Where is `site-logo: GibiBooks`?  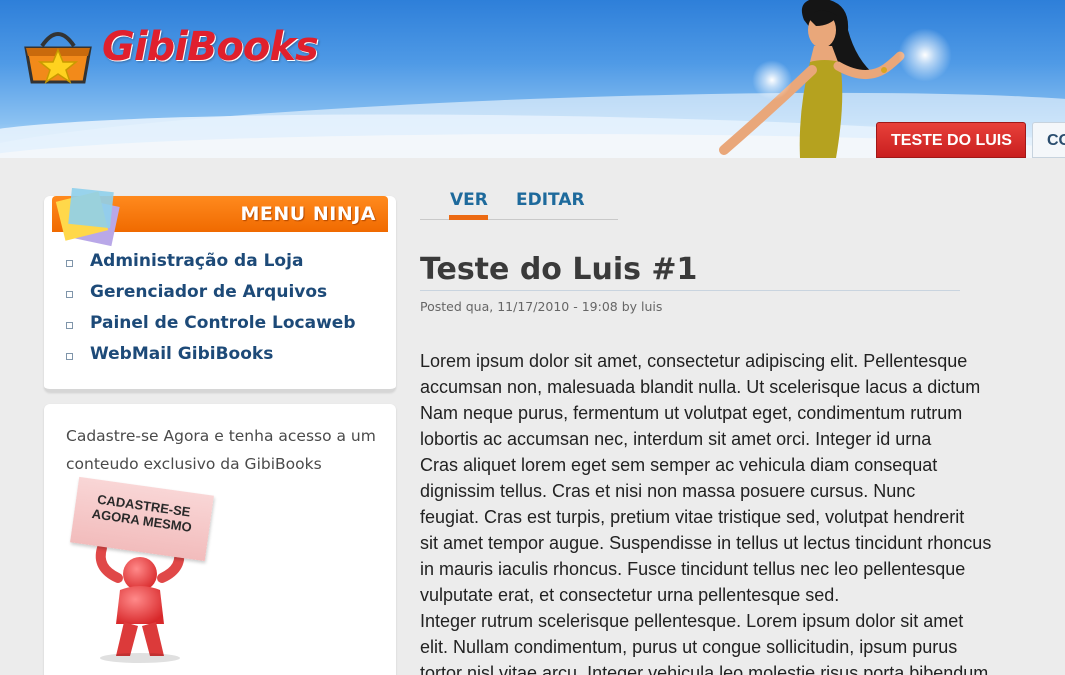
site-logo: GibiBooks is located at coordinates (180, 53).